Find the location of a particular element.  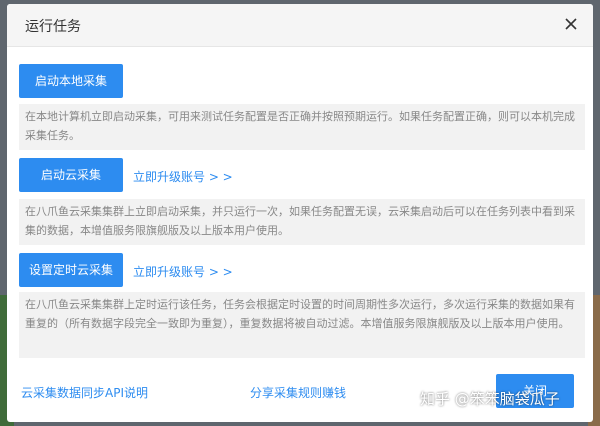

start-cloud-collection-button: 启动云采集 is located at coordinates (71, 175).